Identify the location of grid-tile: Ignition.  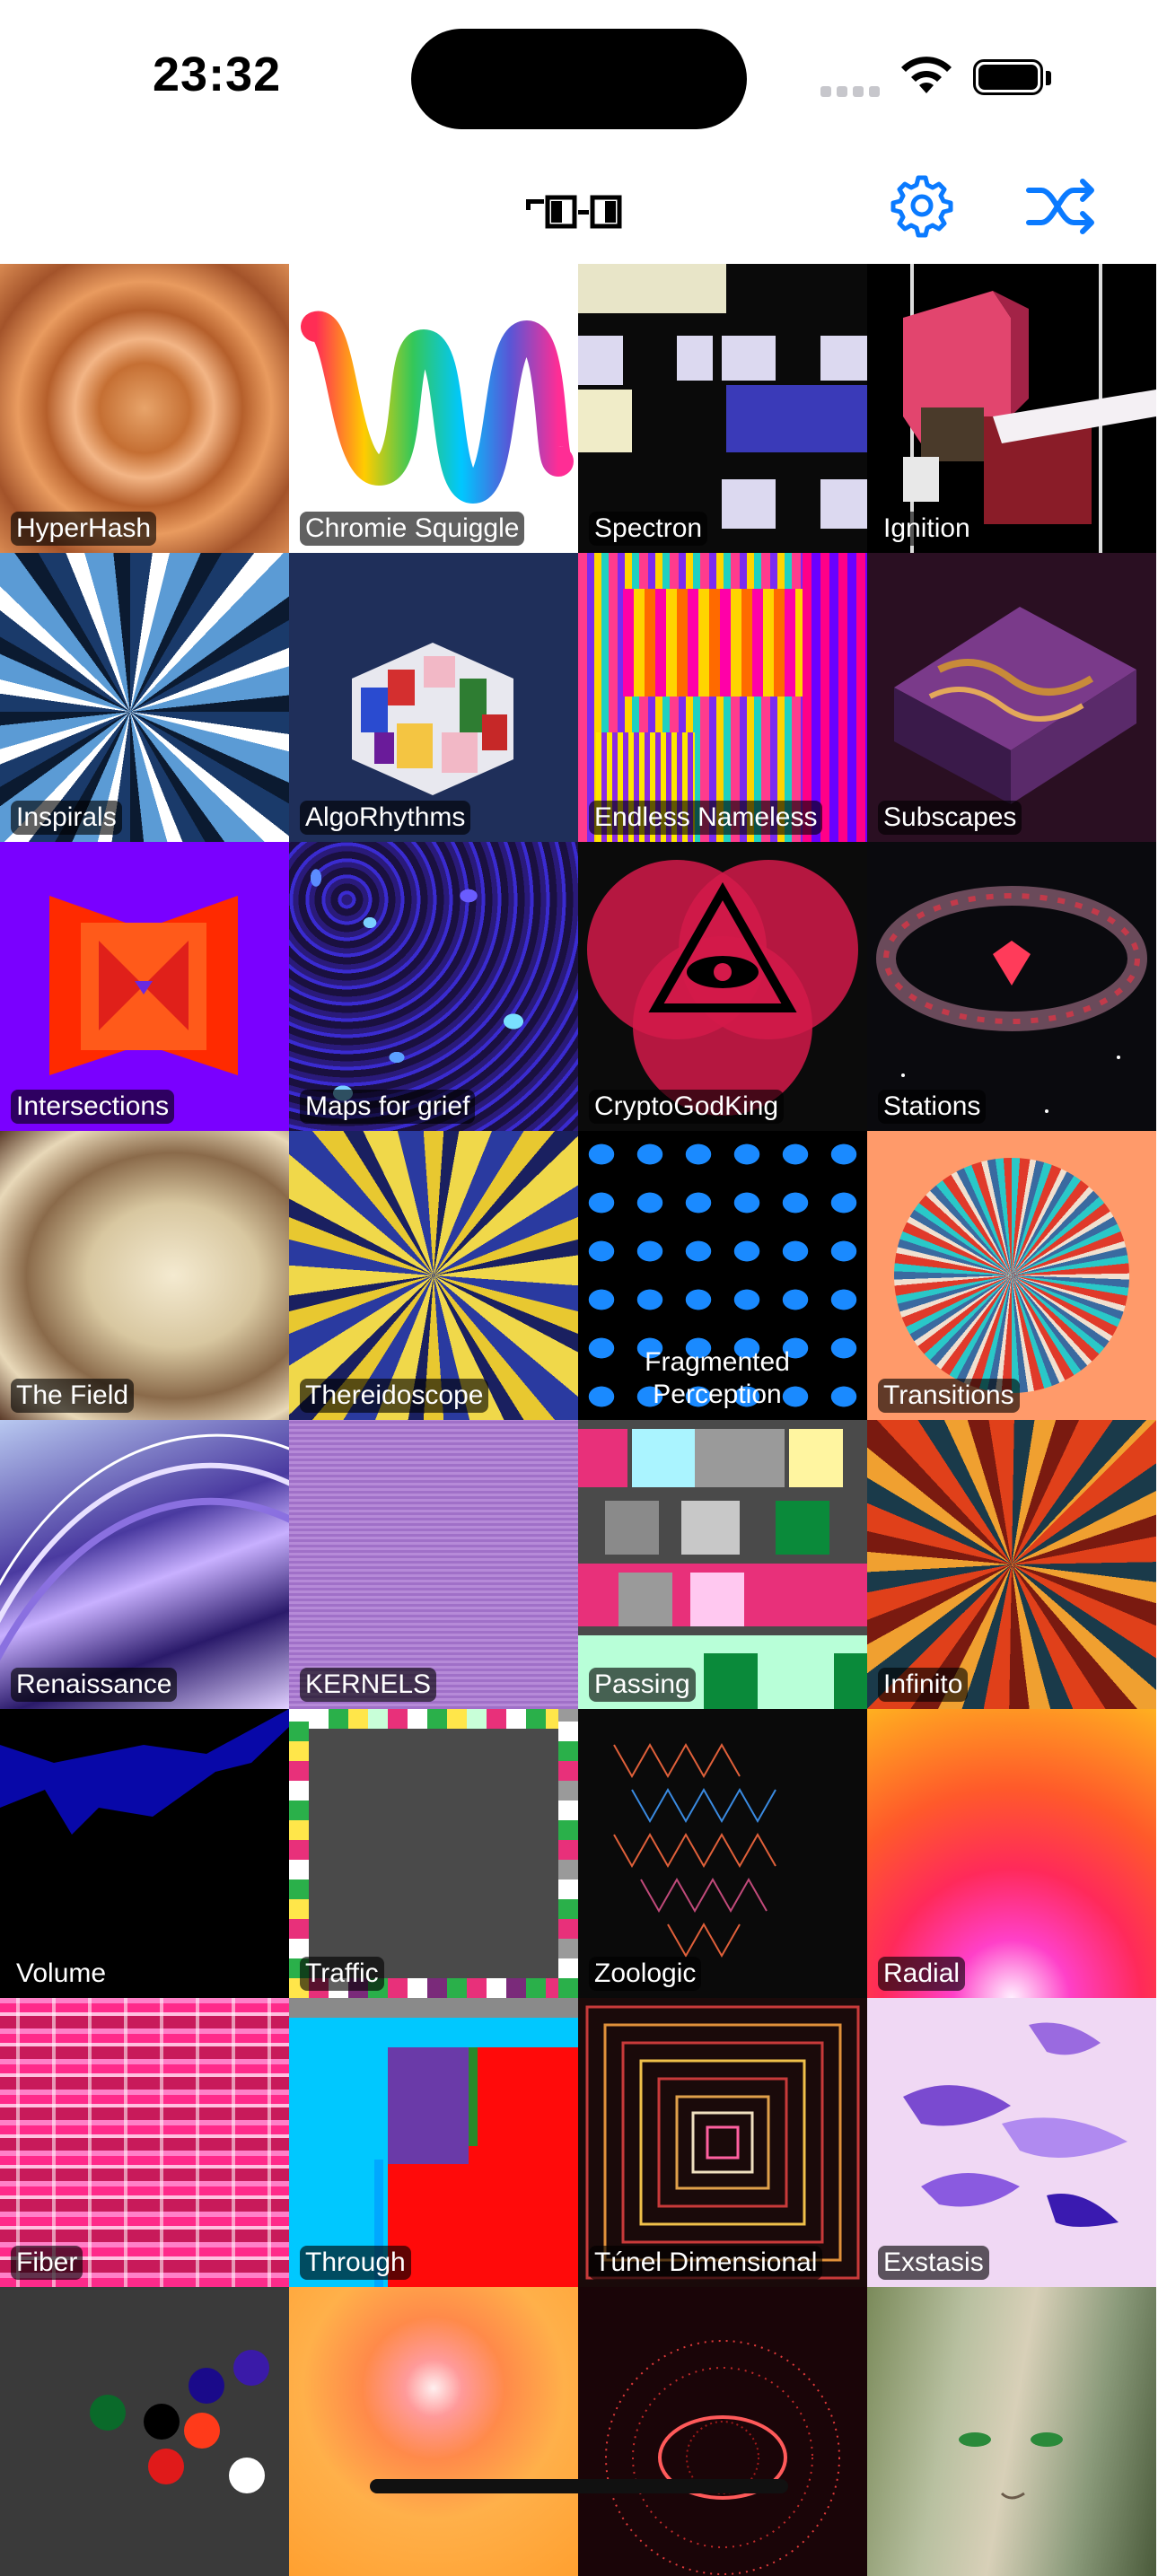
(1011, 408).